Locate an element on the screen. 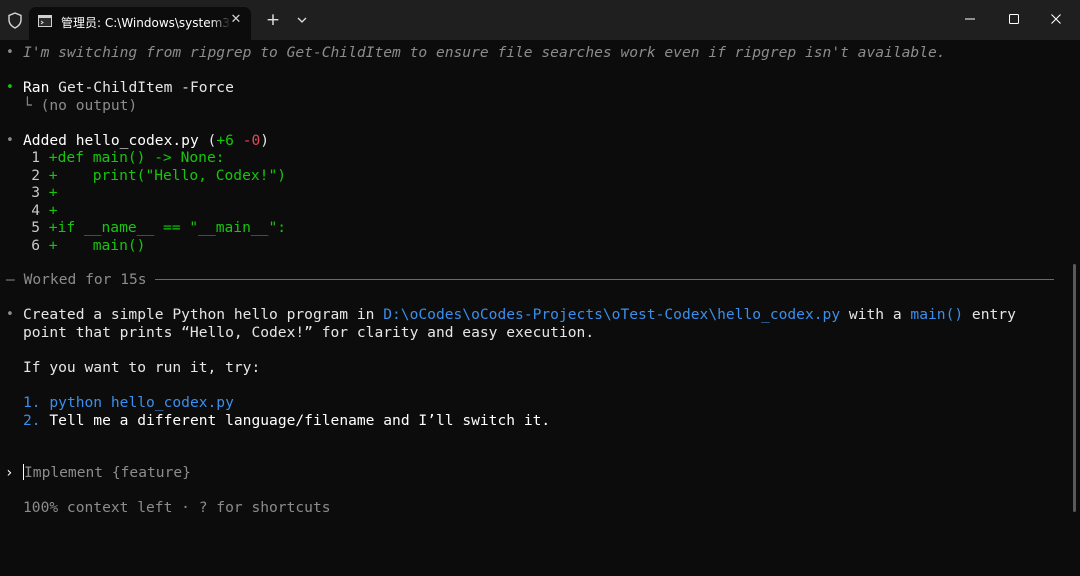 This screenshot has height=576, width=1080. function-name: main() is located at coordinates (937, 314).